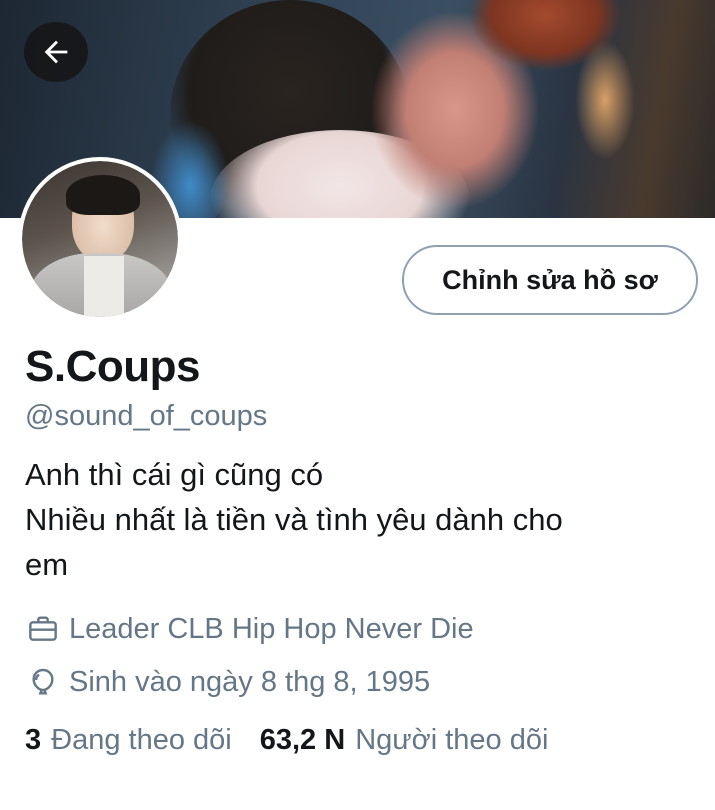 The width and height of the screenshot is (715, 810). What do you see at coordinates (605, 100) in the screenshot?
I see `banner-light` at bounding box center [605, 100].